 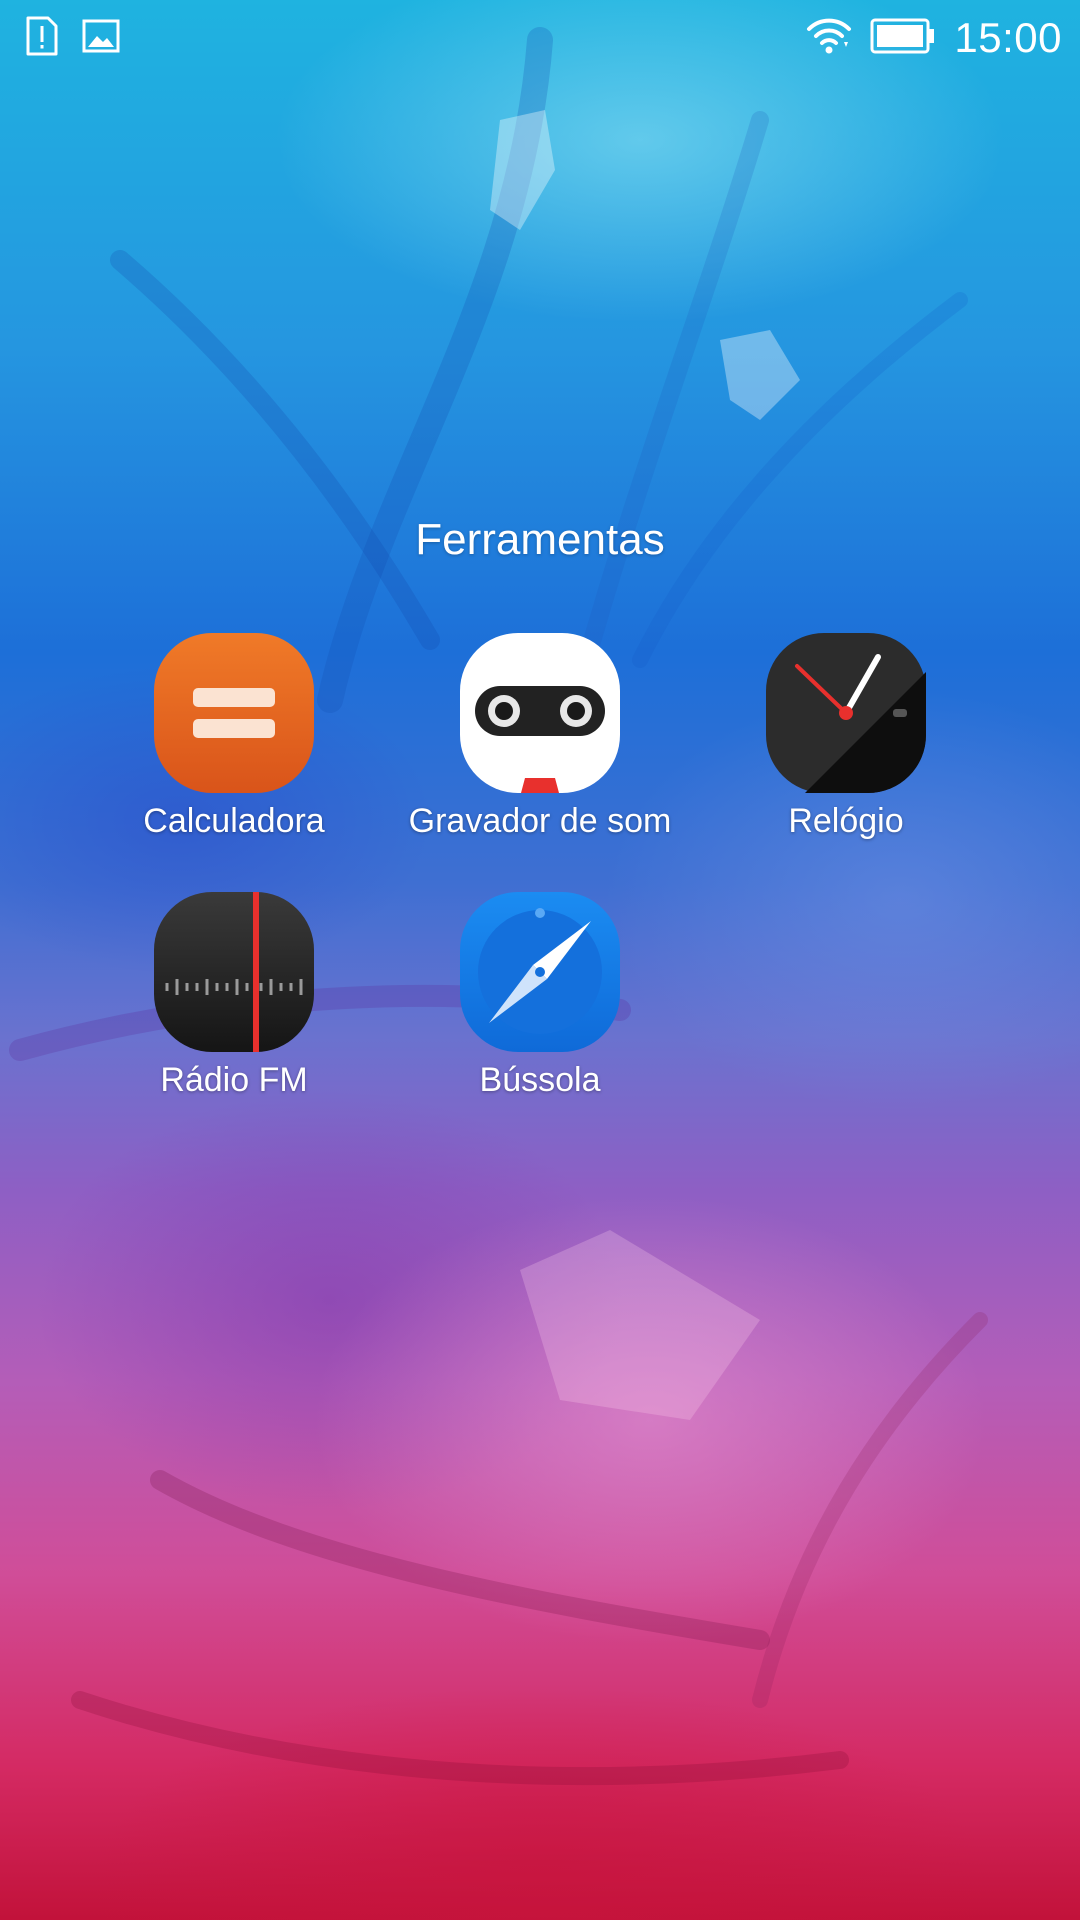 What do you see at coordinates (1008, 37) in the screenshot?
I see `status-time: 15:00` at bounding box center [1008, 37].